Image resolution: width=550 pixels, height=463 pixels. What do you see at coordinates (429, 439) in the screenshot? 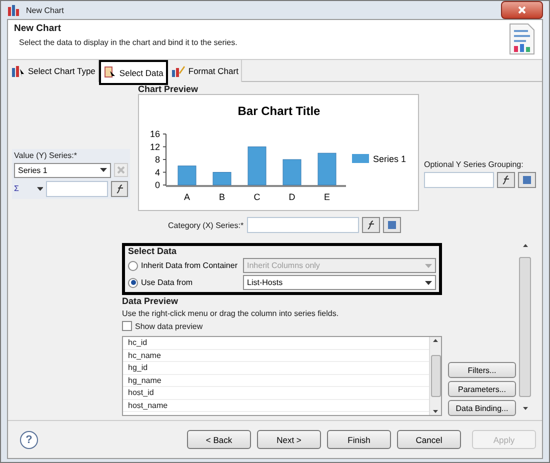
I see `dialog-button: Cancel` at bounding box center [429, 439].